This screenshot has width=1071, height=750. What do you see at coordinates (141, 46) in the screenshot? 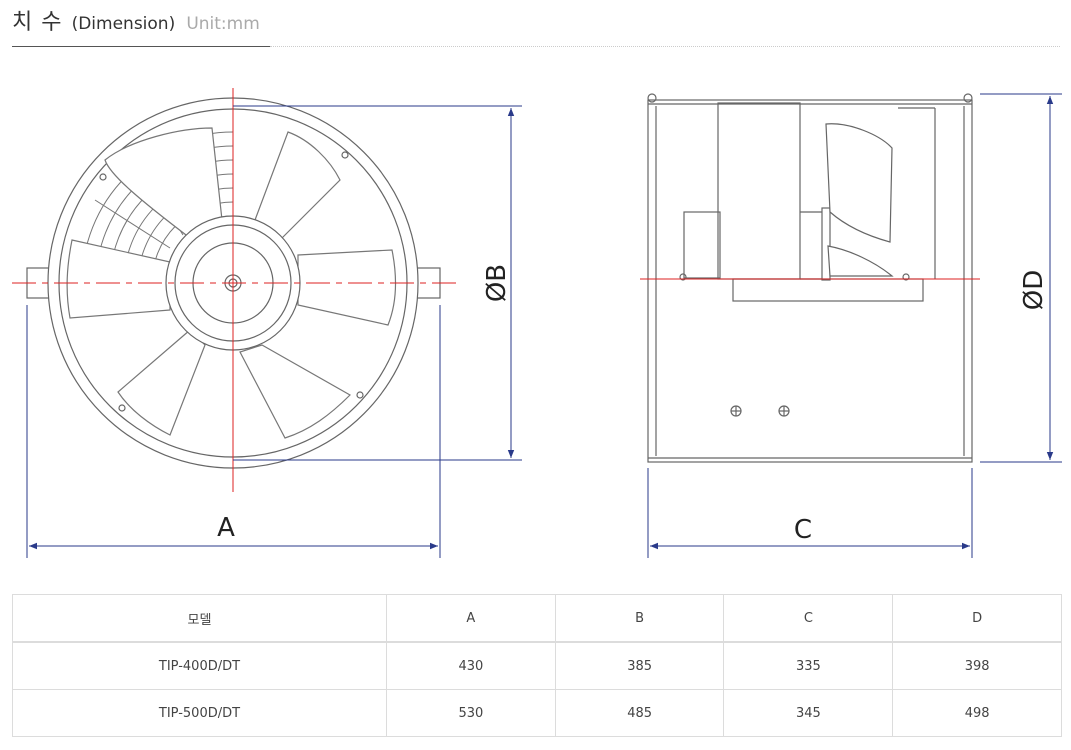
I see `heading-underline` at bounding box center [141, 46].